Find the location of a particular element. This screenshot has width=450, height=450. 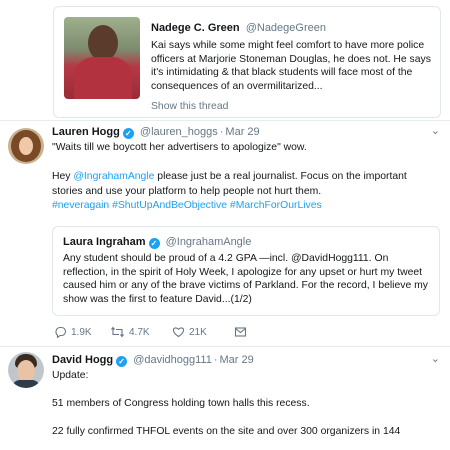

like-count: 21K is located at coordinates (198, 332).